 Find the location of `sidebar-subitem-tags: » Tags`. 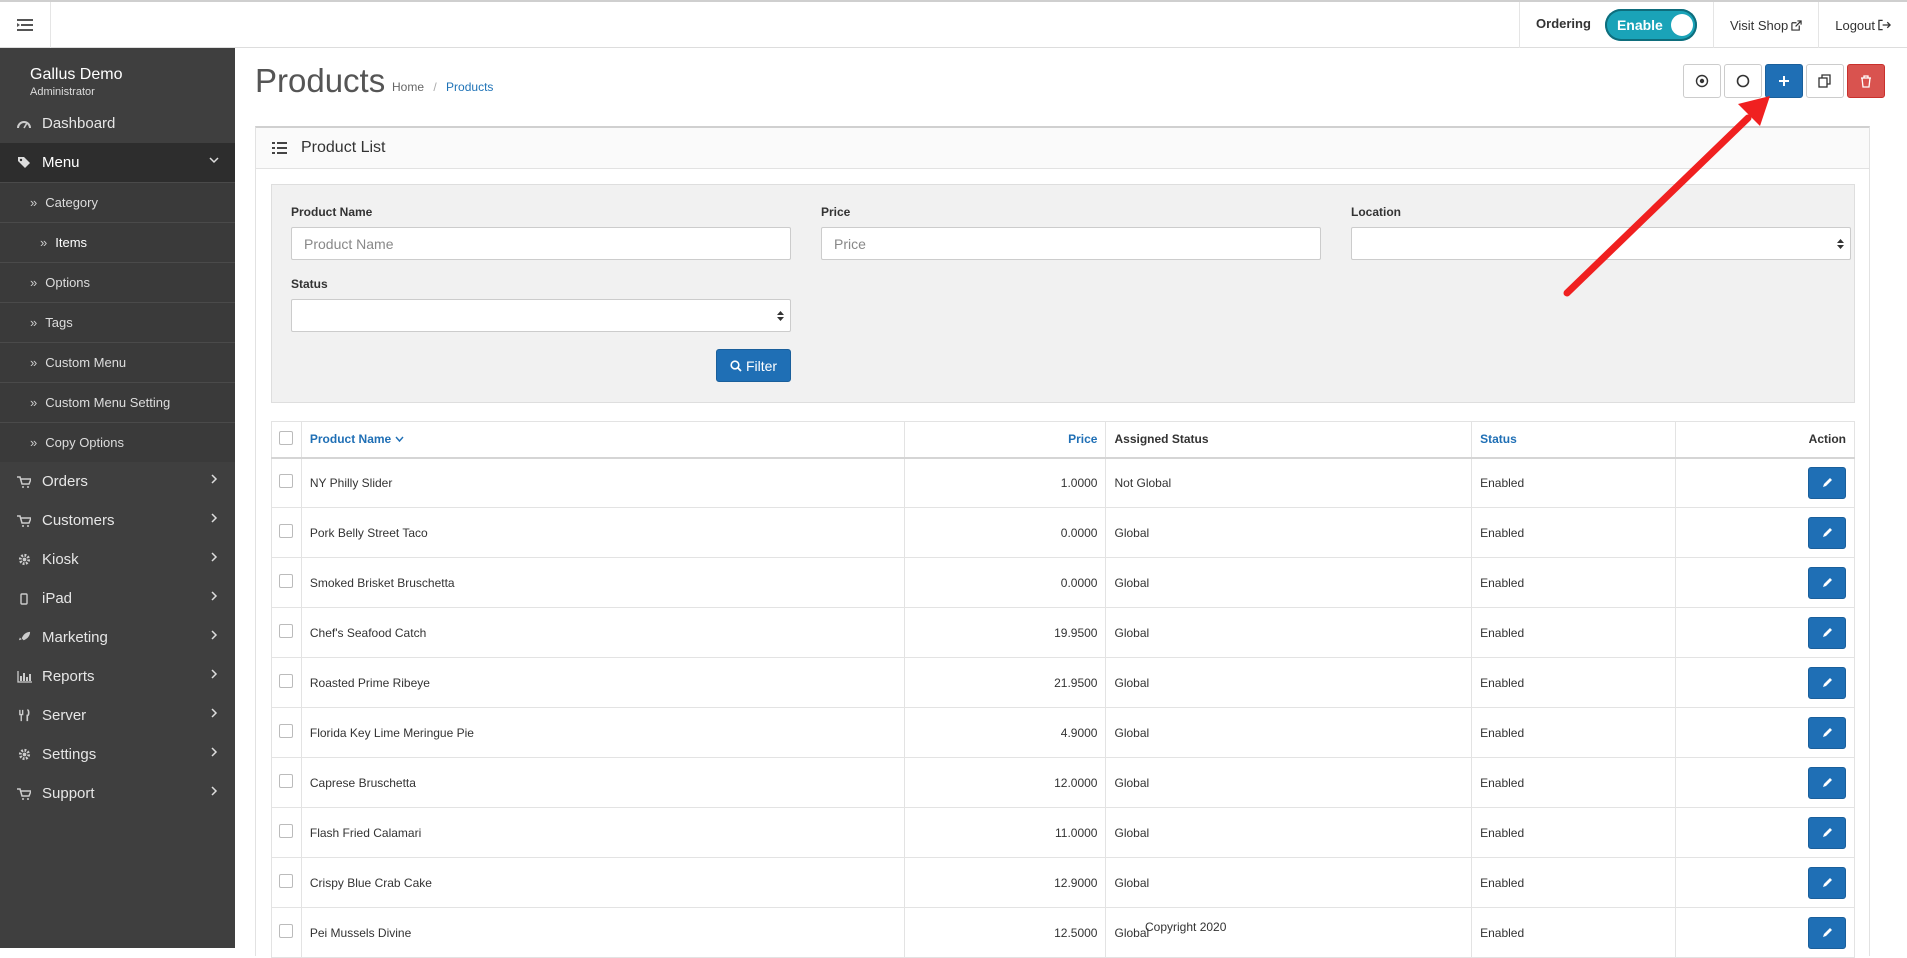

sidebar-subitem-tags: » Tags is located at coordinates (117, 322).